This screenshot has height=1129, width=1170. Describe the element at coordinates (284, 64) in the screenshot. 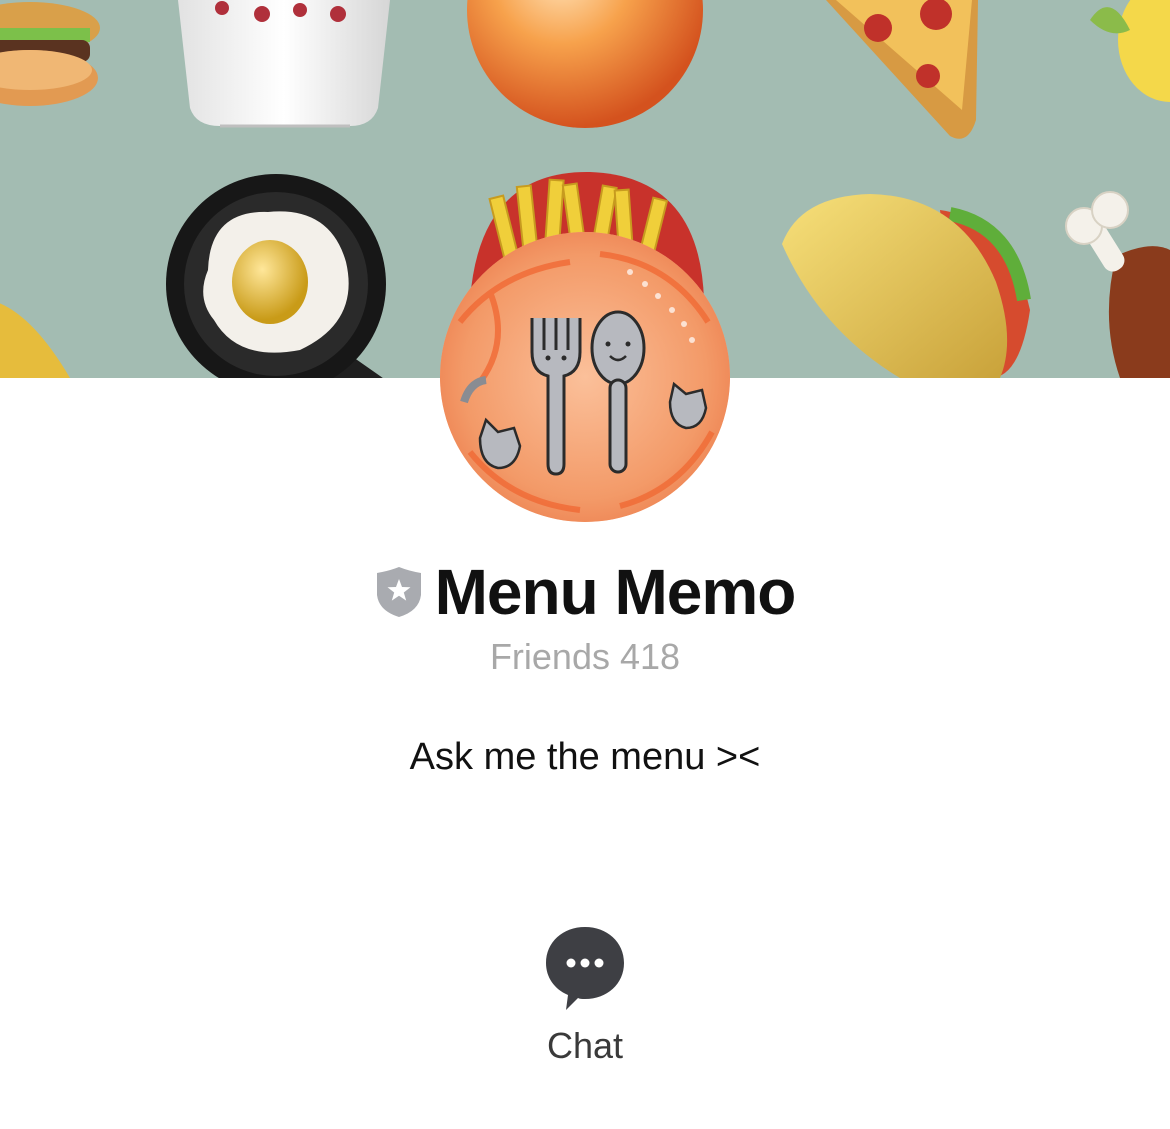

I see `drink-cup-illustration` at that location.